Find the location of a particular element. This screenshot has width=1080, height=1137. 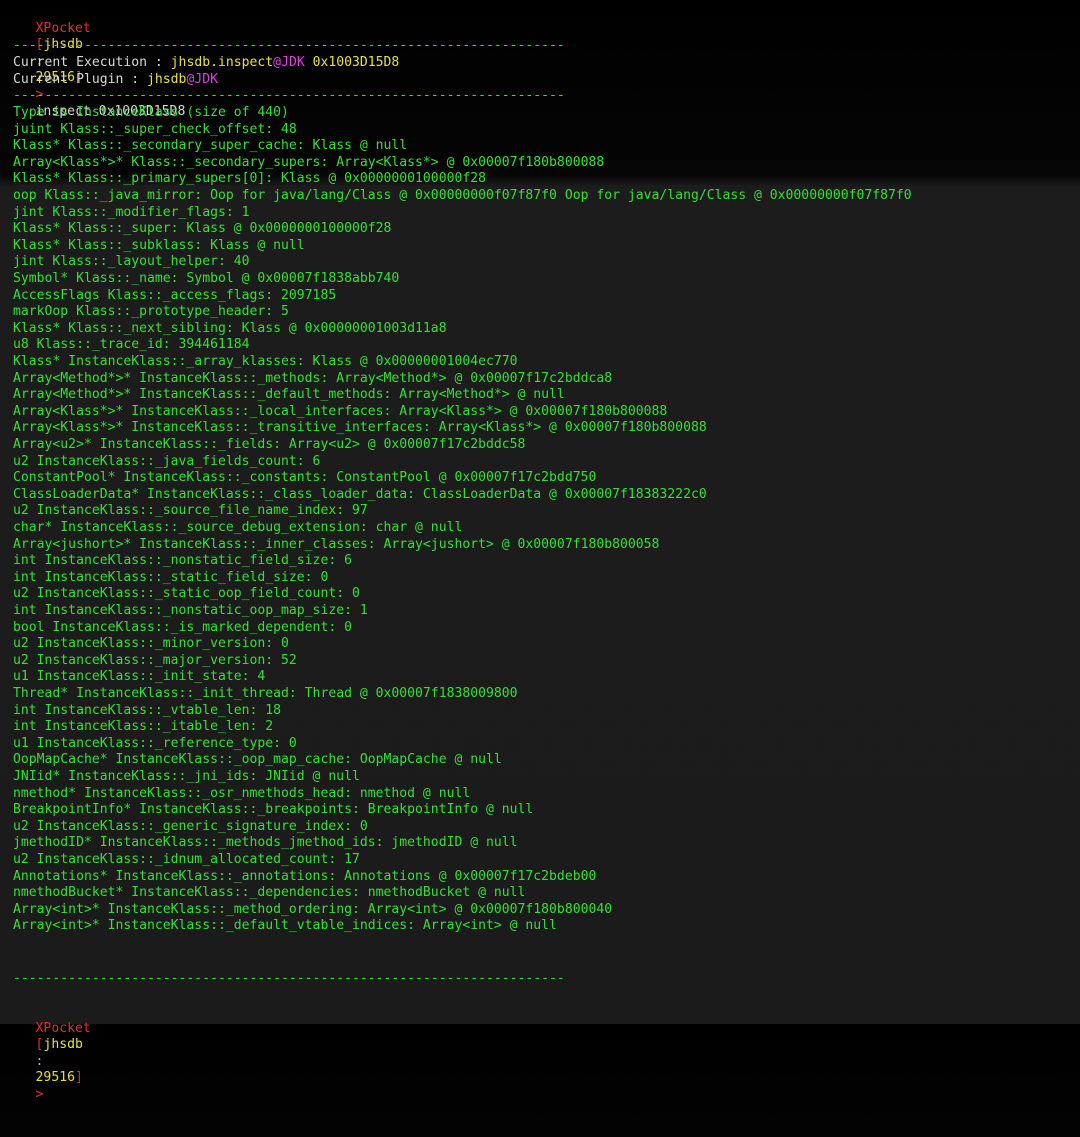

prompt-plugin: jhsdb is located at coordinates (63, 1045).